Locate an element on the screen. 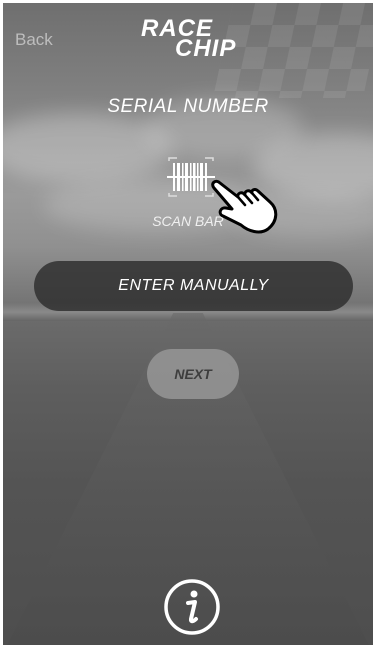 Image resolution: width=376 pixels, height=653 pixels. enter-manually-button: ENTER MANUALLY is located at coordinates (193, 286).